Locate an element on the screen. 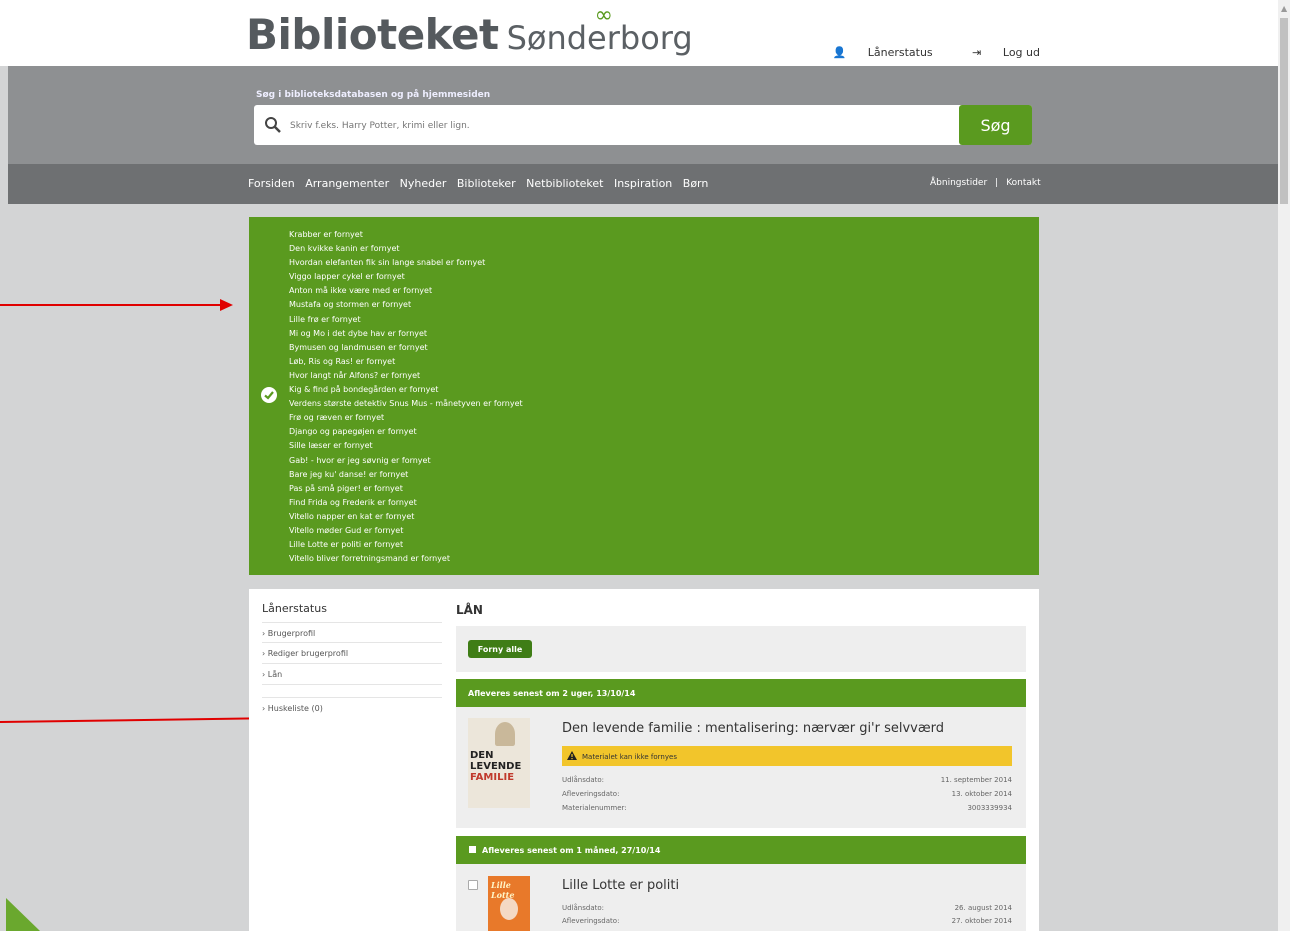  sidebar-item-brugerprofil: › Brugerprofil is located at coordinates (352, 630).